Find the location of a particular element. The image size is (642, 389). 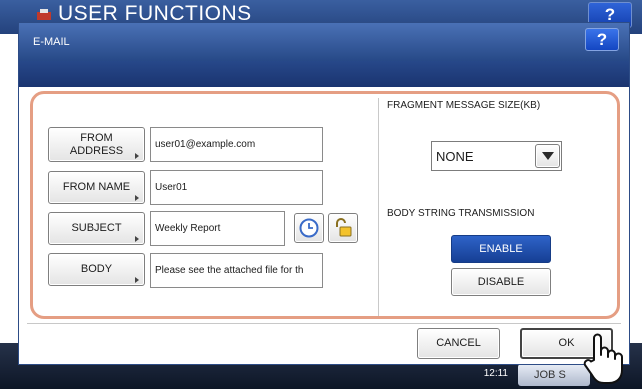

fragment-size-label: FRAGMENT MESSAGE SIZE(KB) is located at coordinates (464, 105).